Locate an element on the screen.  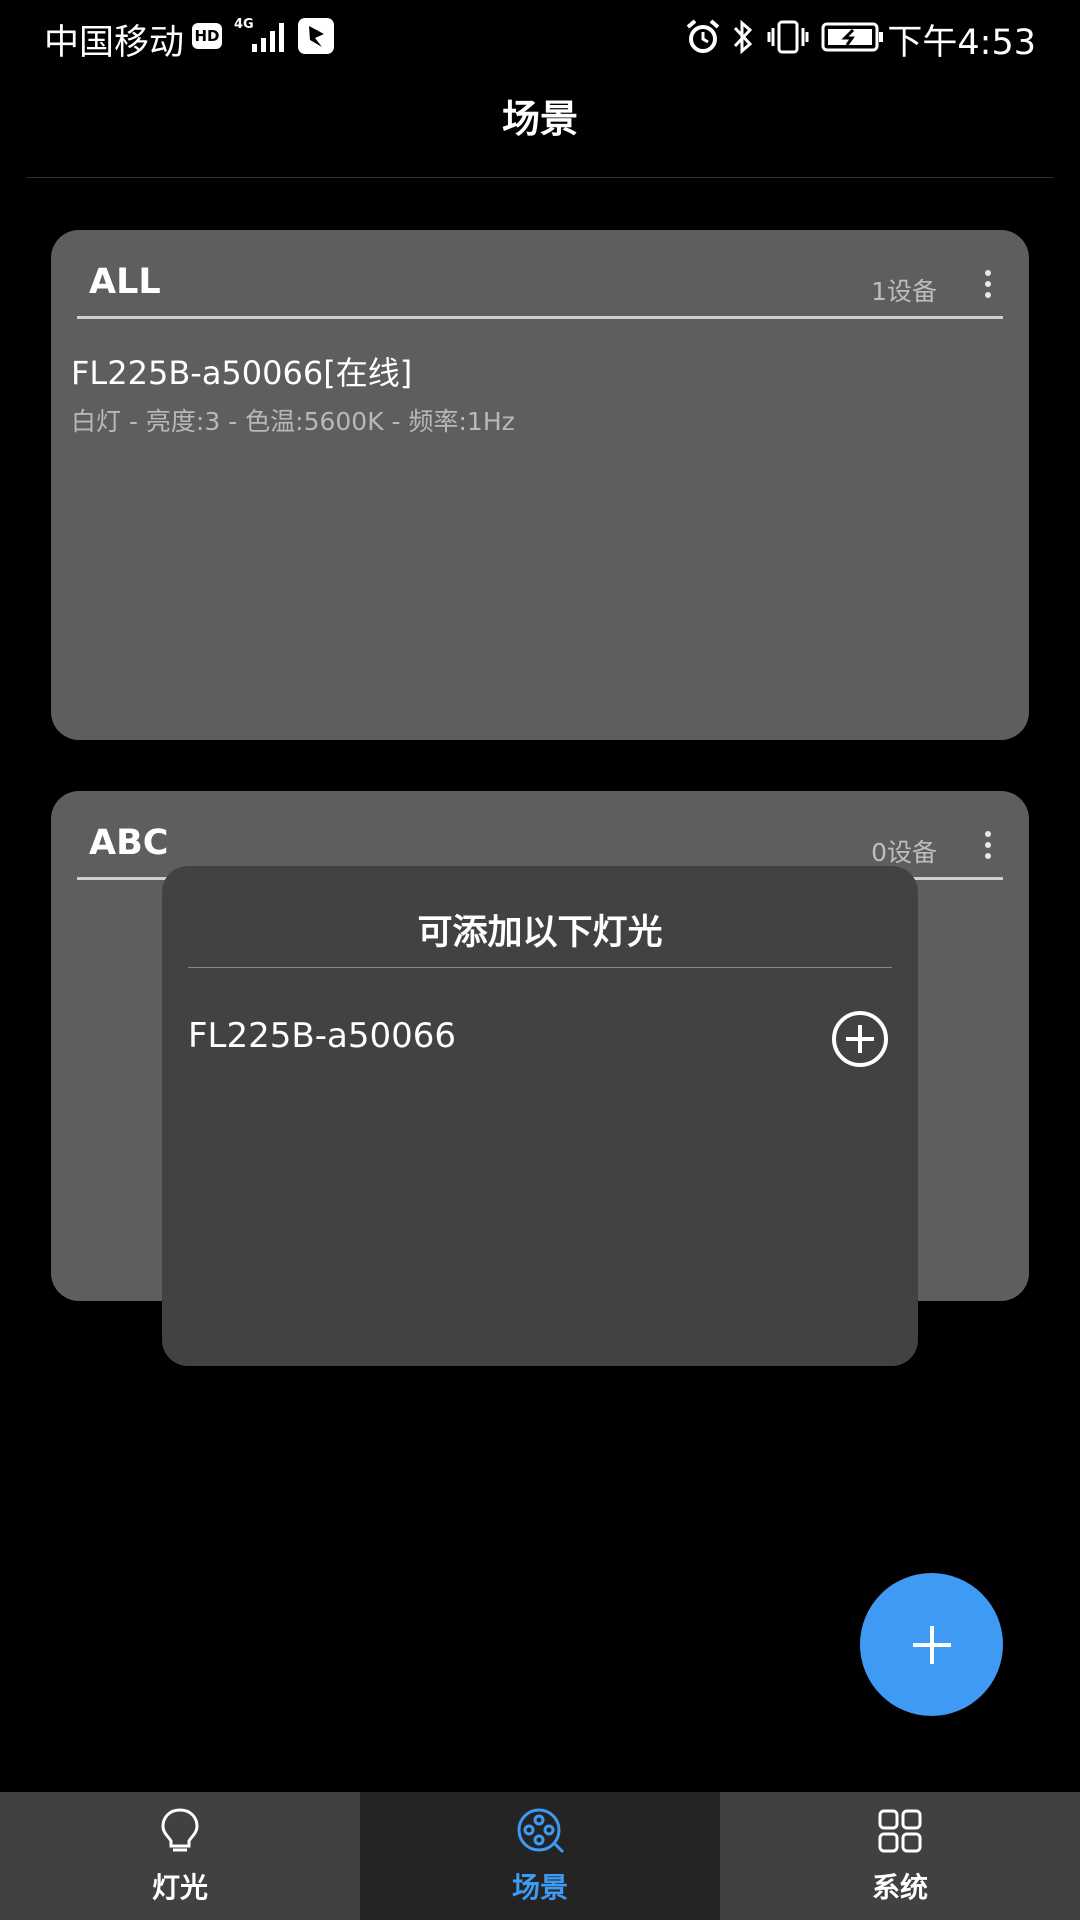
add-circle-icon is located at coordinates (860, 1039).